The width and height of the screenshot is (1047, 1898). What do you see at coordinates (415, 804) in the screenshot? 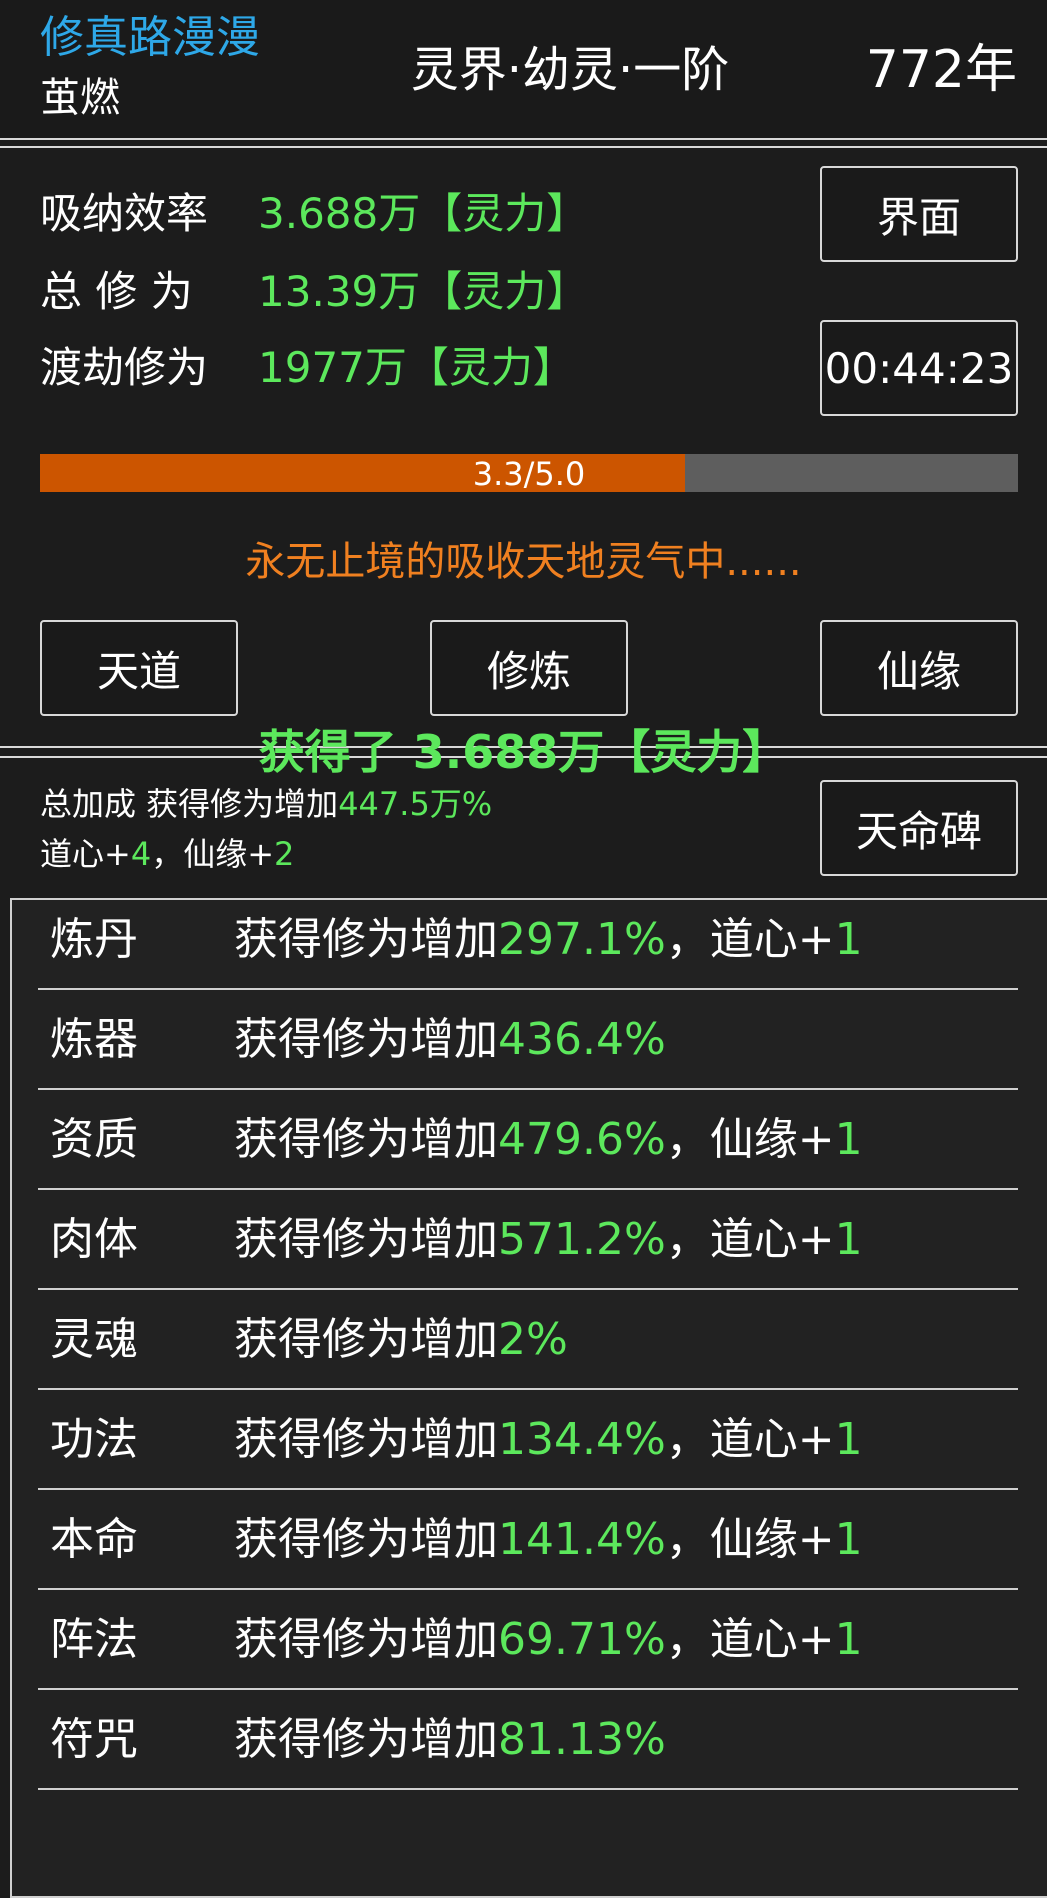
I see `total-bonus-value: 447.5万%` at bounding box center [415, 804].